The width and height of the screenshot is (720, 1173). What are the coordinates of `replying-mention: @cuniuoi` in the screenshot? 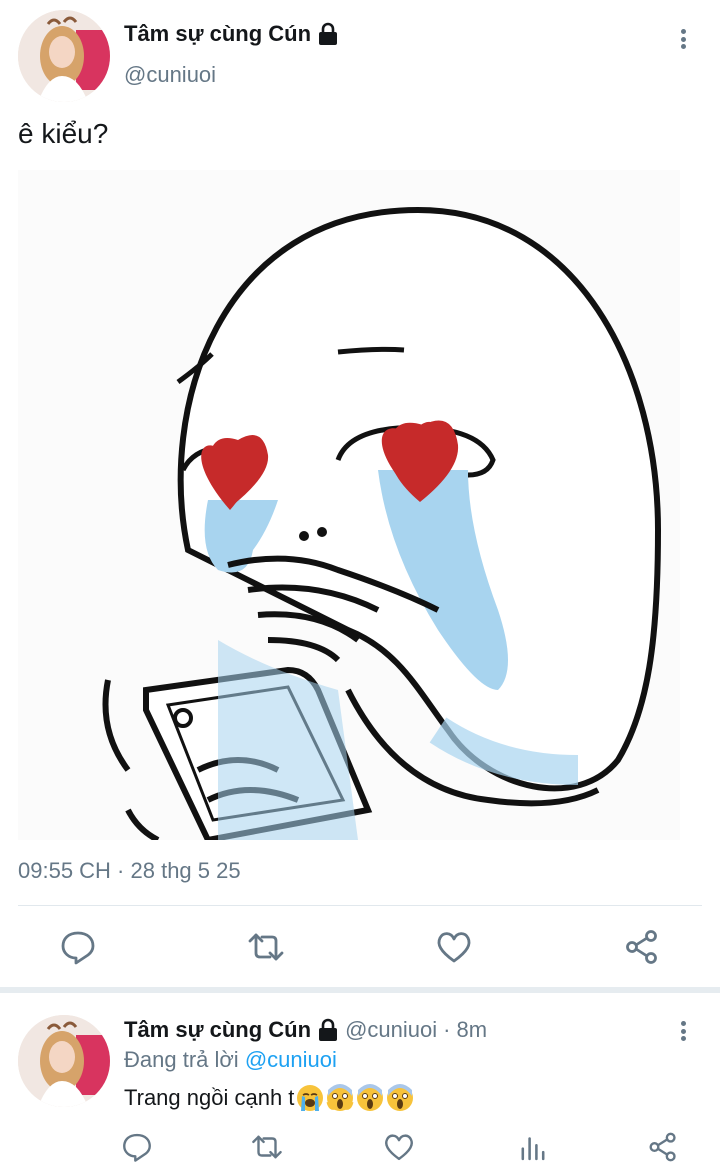 It's located at (291, 1059).